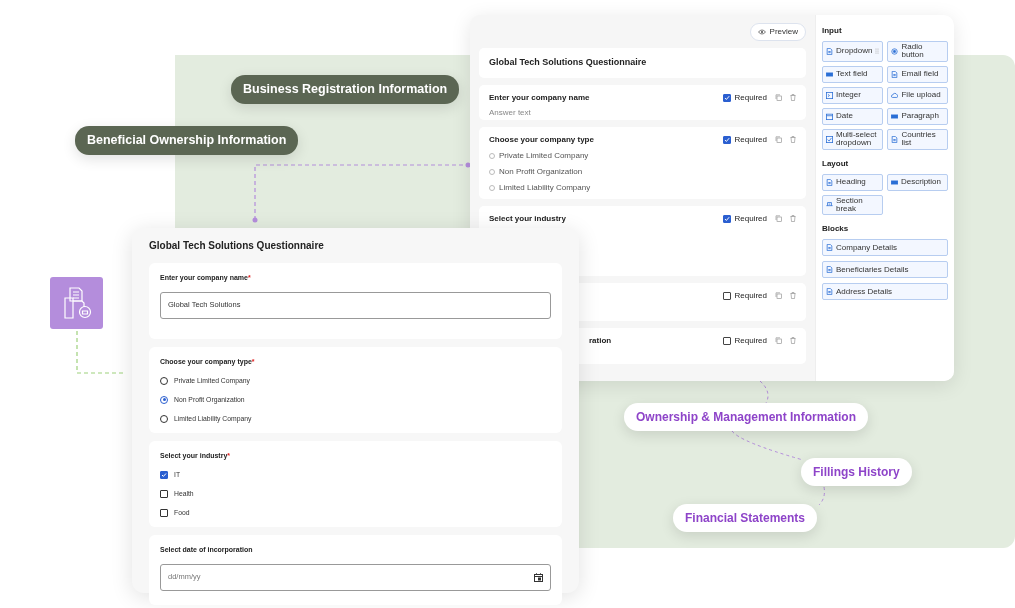 The width and height of the screenshot is (1015, 608). Describe the element at coordinates (829, 205) in the screenshot. I see `section-icon` at that location.